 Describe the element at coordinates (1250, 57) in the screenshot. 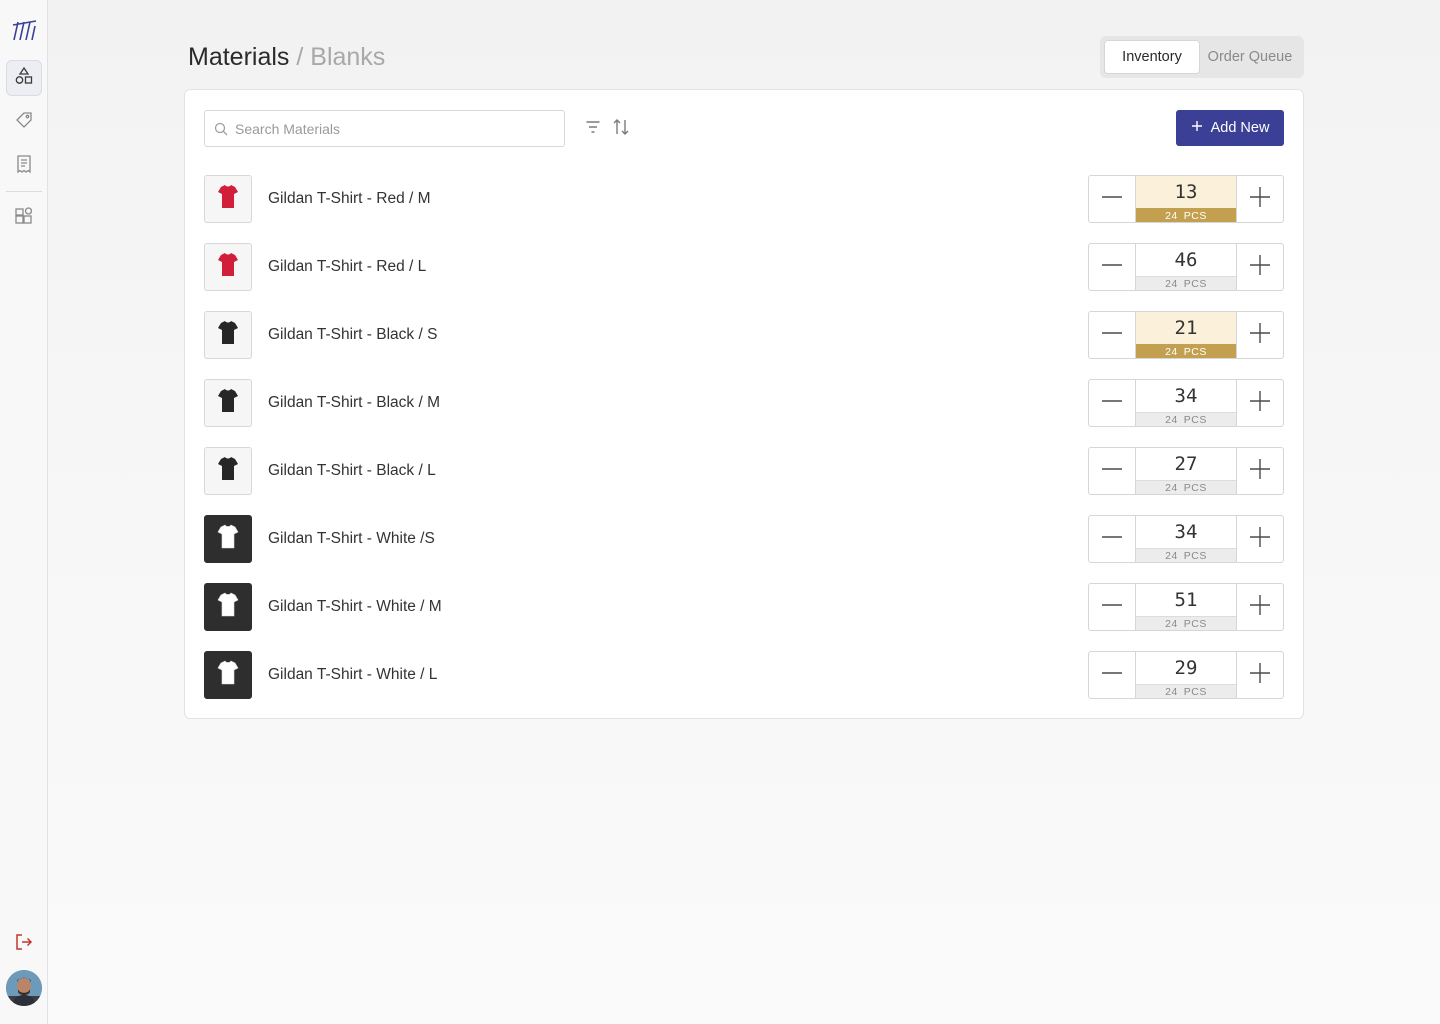

I see `tab-order-queue: Order Queue` at that location.